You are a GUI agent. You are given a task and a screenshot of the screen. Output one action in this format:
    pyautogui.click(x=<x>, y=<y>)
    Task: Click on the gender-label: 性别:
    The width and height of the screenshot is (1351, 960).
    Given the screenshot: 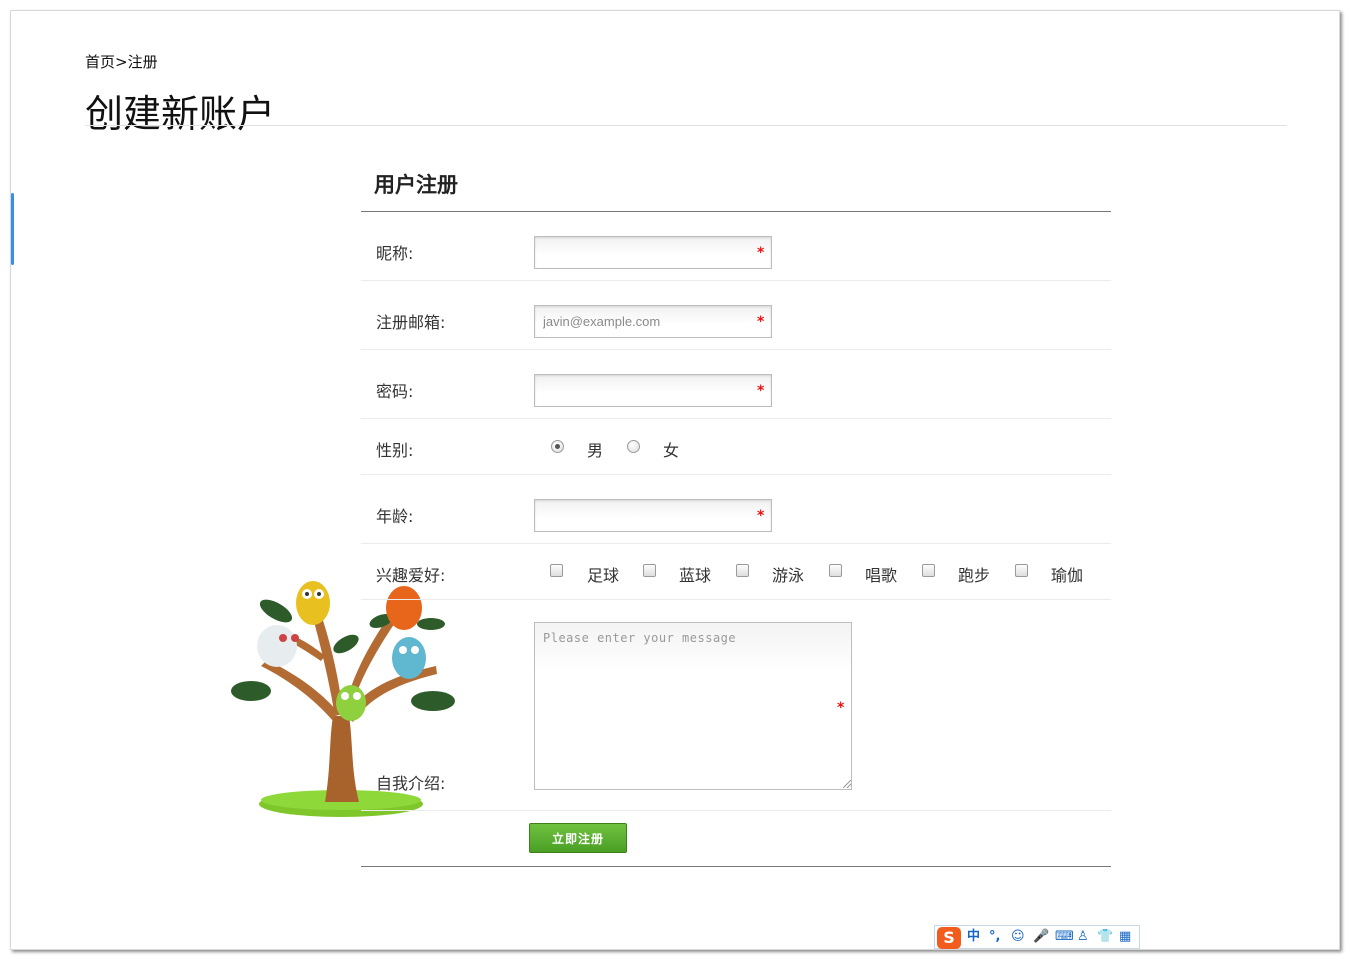 What is the action you would take?
    pyautogui.click(x=395, y=450)
    